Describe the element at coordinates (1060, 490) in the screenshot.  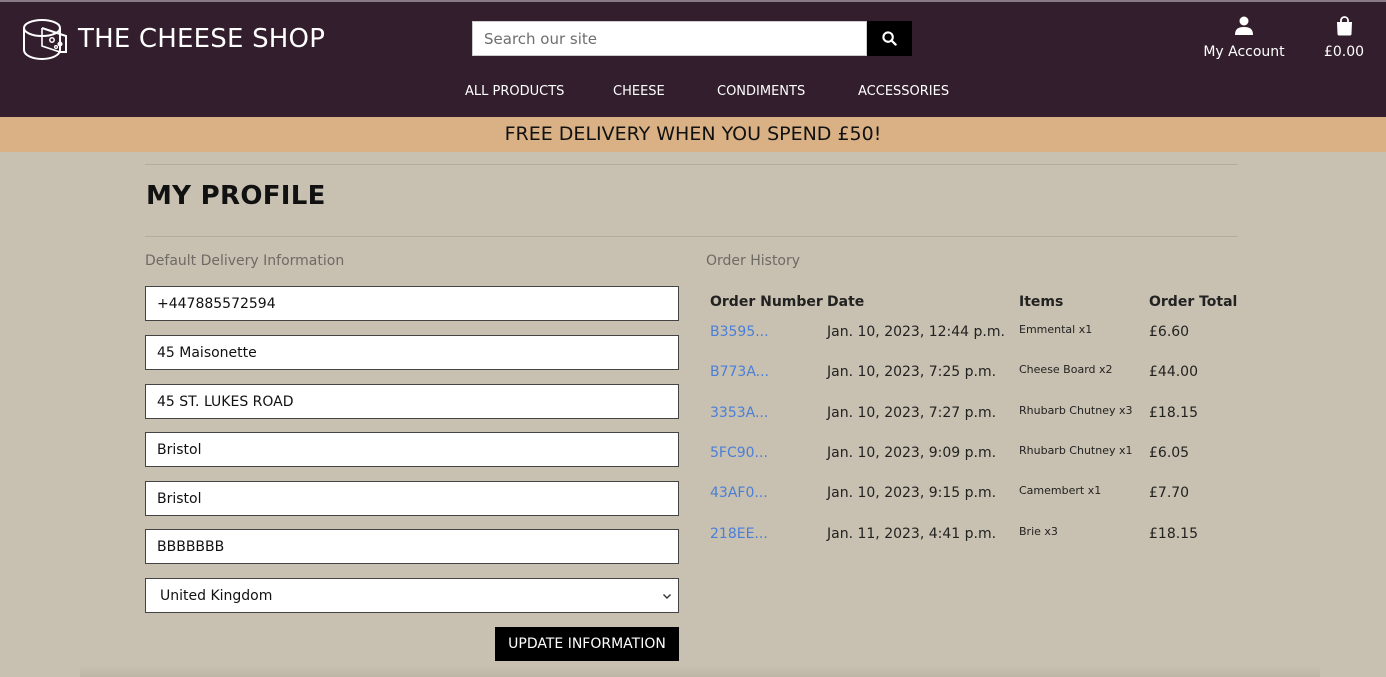
I see `order-items: Camembert x1` at that location.